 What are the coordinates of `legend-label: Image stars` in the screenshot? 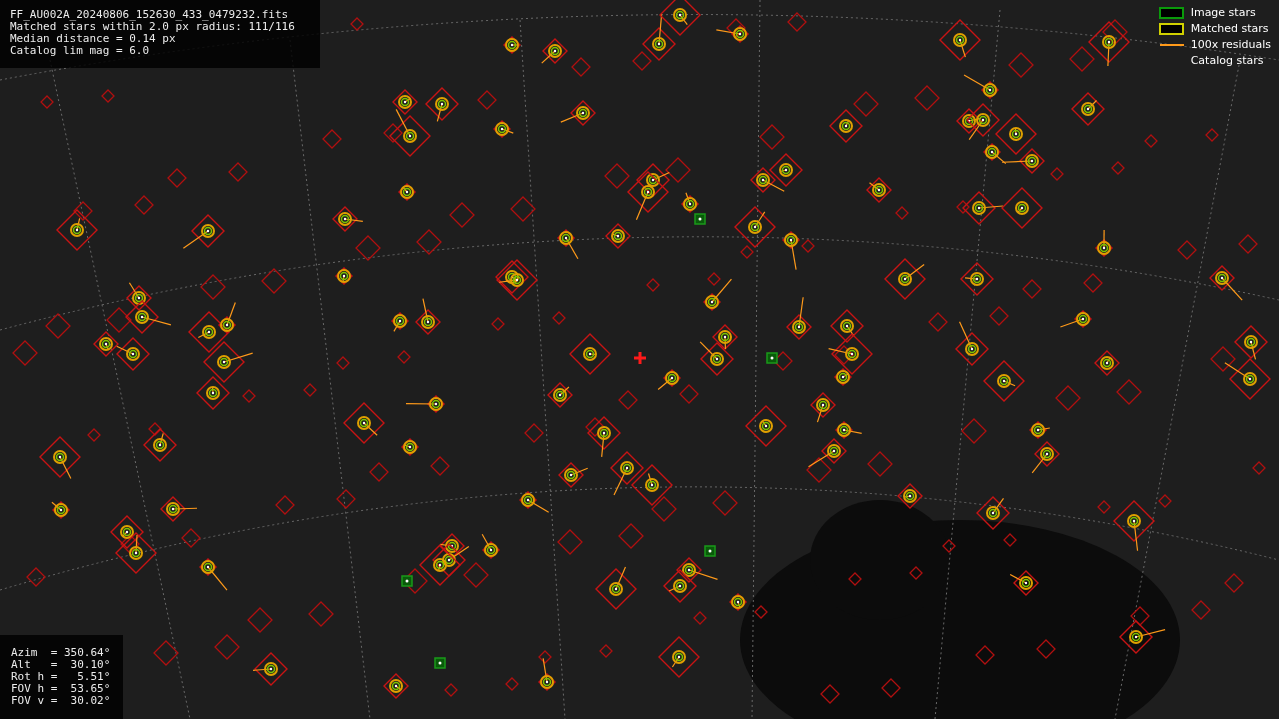 It's located at (1223, 12).